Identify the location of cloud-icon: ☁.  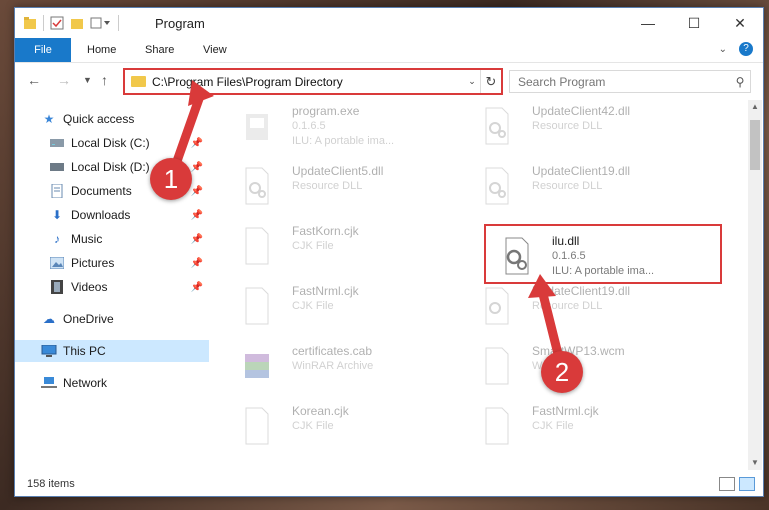
(49, 319).